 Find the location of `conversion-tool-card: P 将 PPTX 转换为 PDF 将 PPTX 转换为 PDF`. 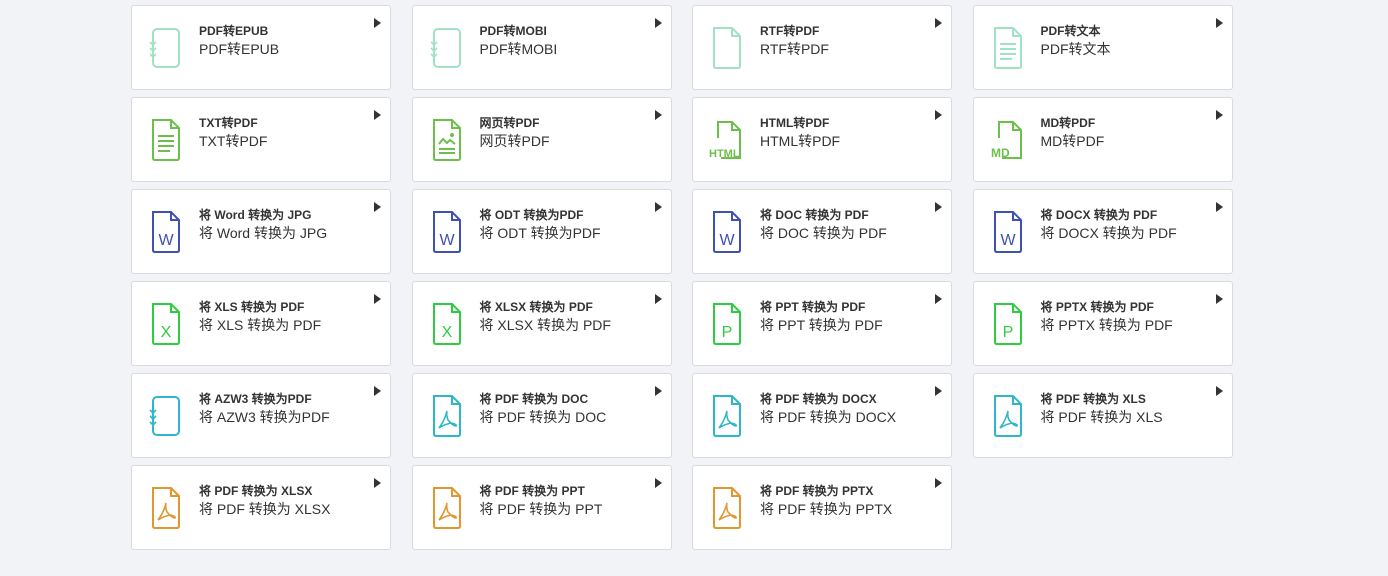

conversion-tool-card: P 将 PPTX 转换为 PDF 将 PPTX 转换为 PDF is located at coordinates (1102, 323).